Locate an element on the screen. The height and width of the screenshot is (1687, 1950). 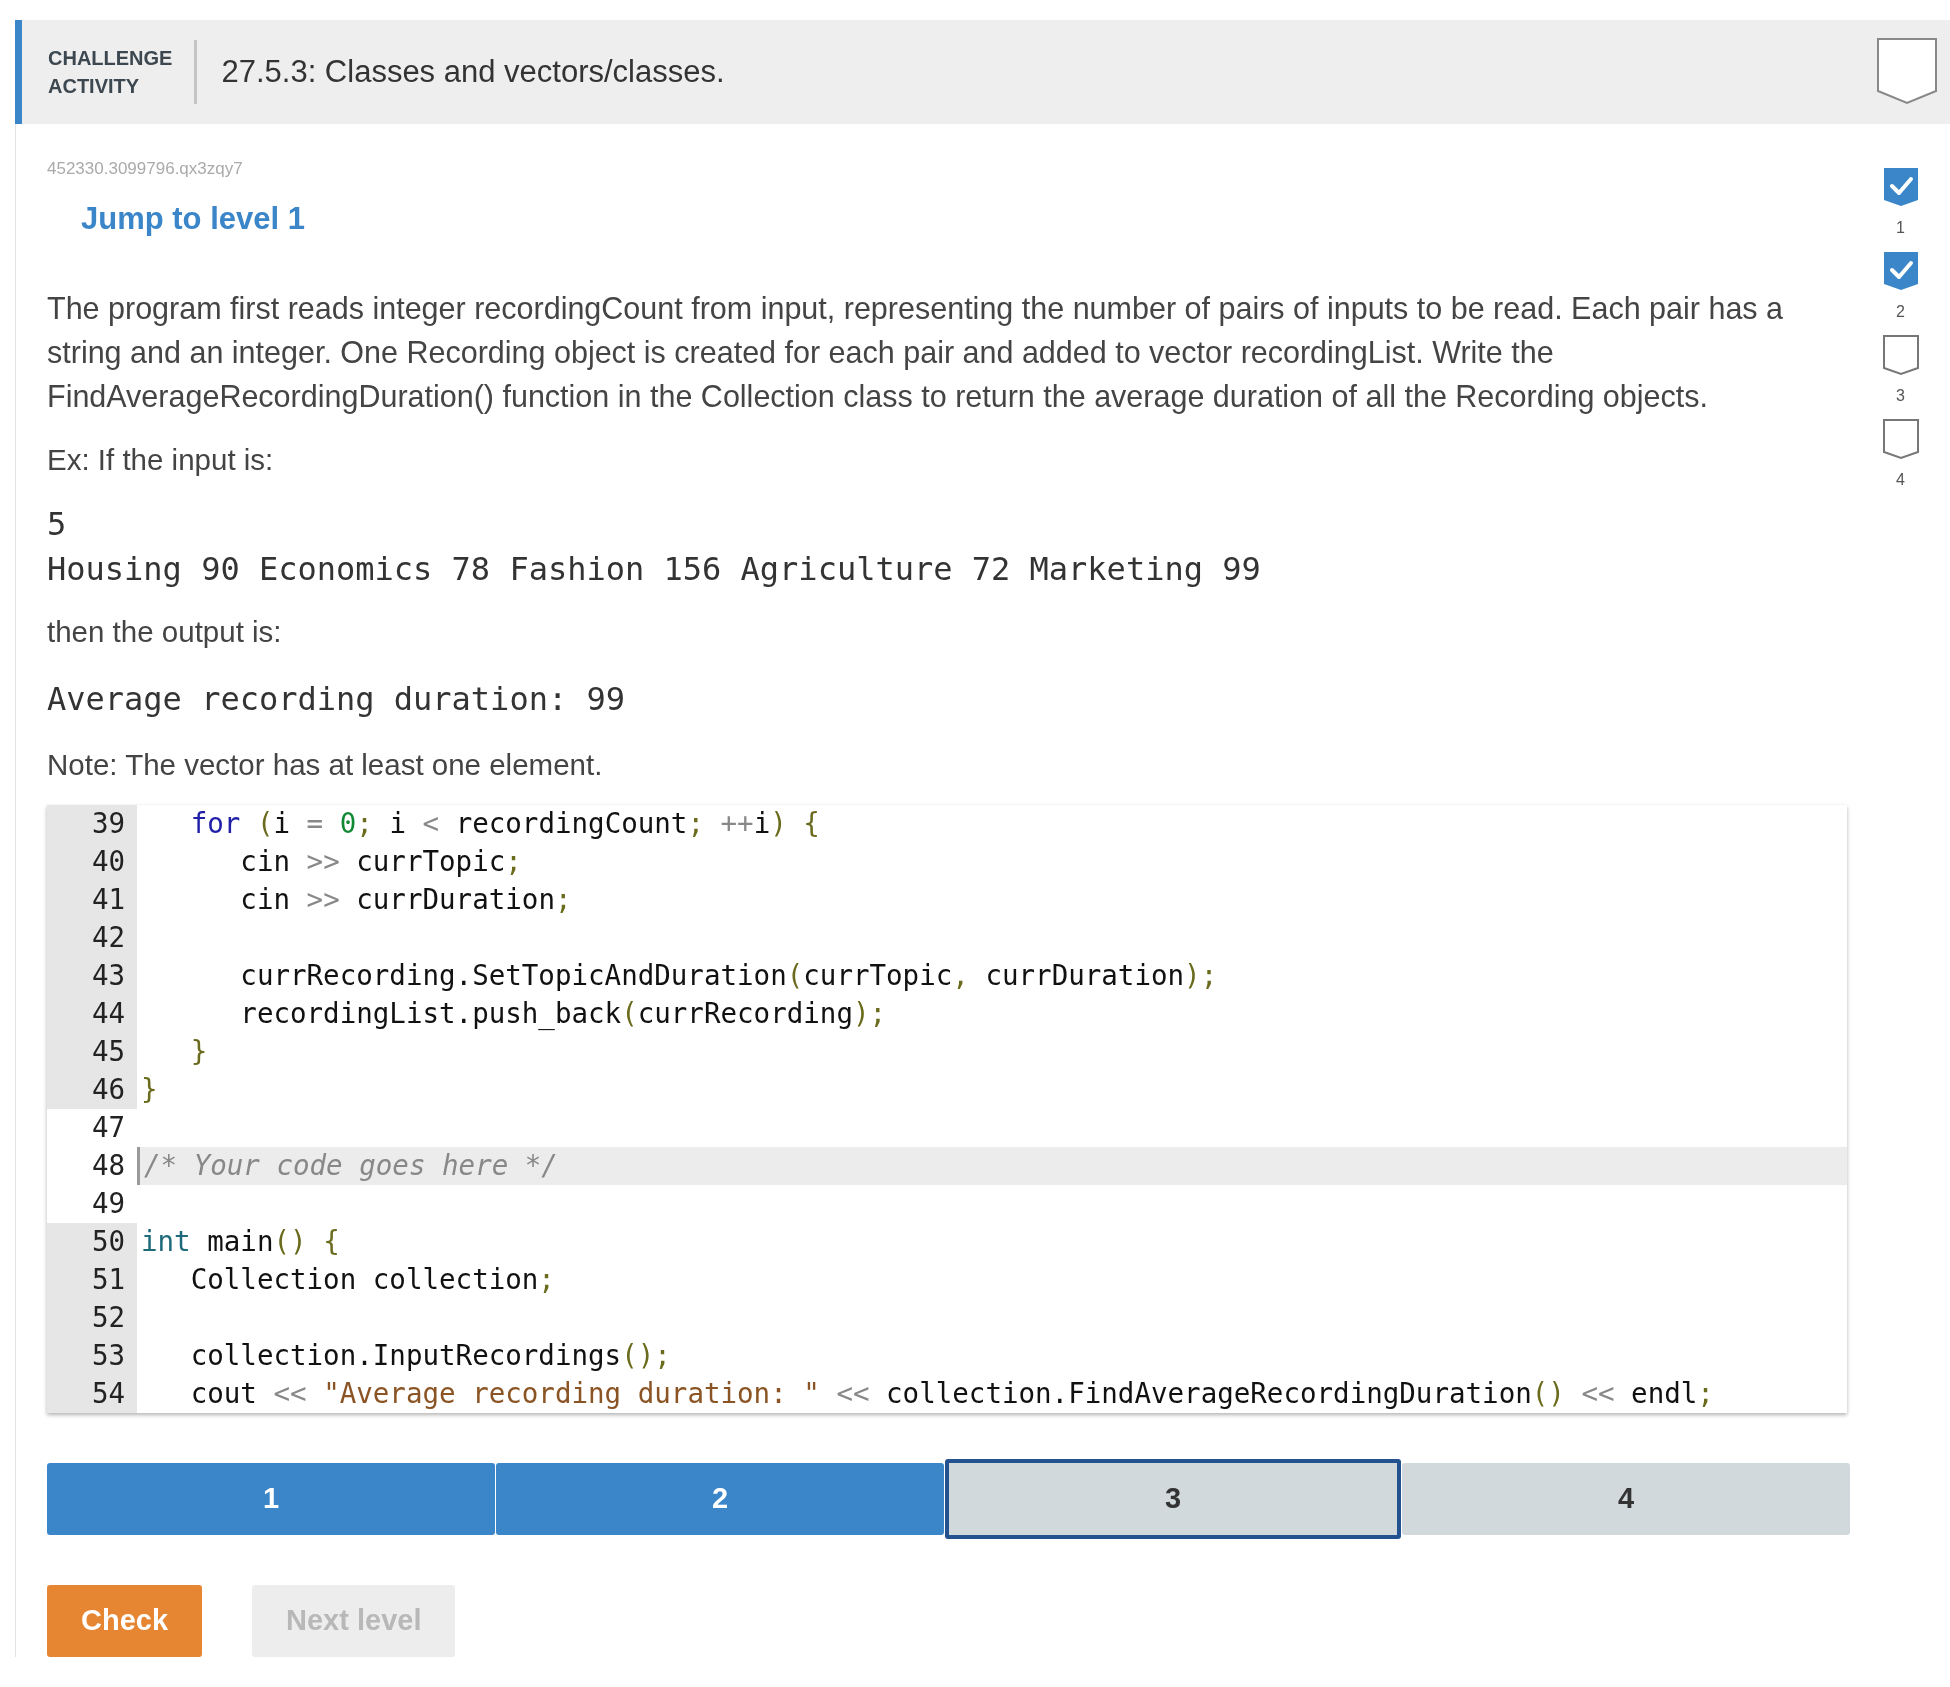
level-number: 1 is located at coordinates (1900, 228).